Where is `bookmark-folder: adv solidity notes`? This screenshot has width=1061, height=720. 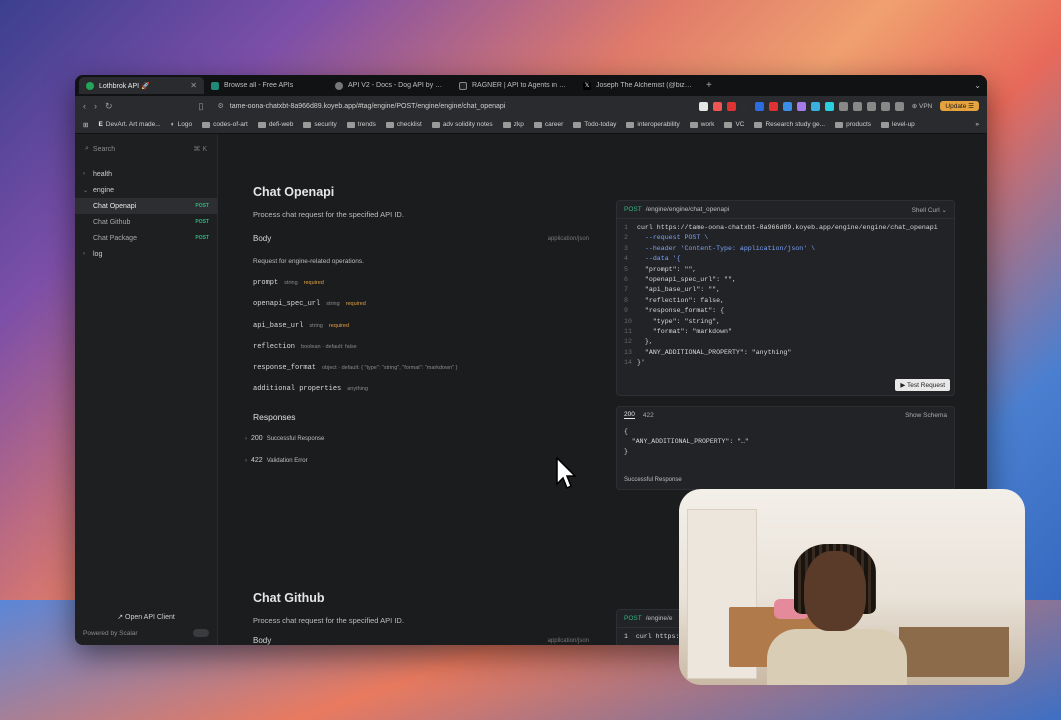 bookmark-folder: adv solidity notes is located at coordinates (462, 124).